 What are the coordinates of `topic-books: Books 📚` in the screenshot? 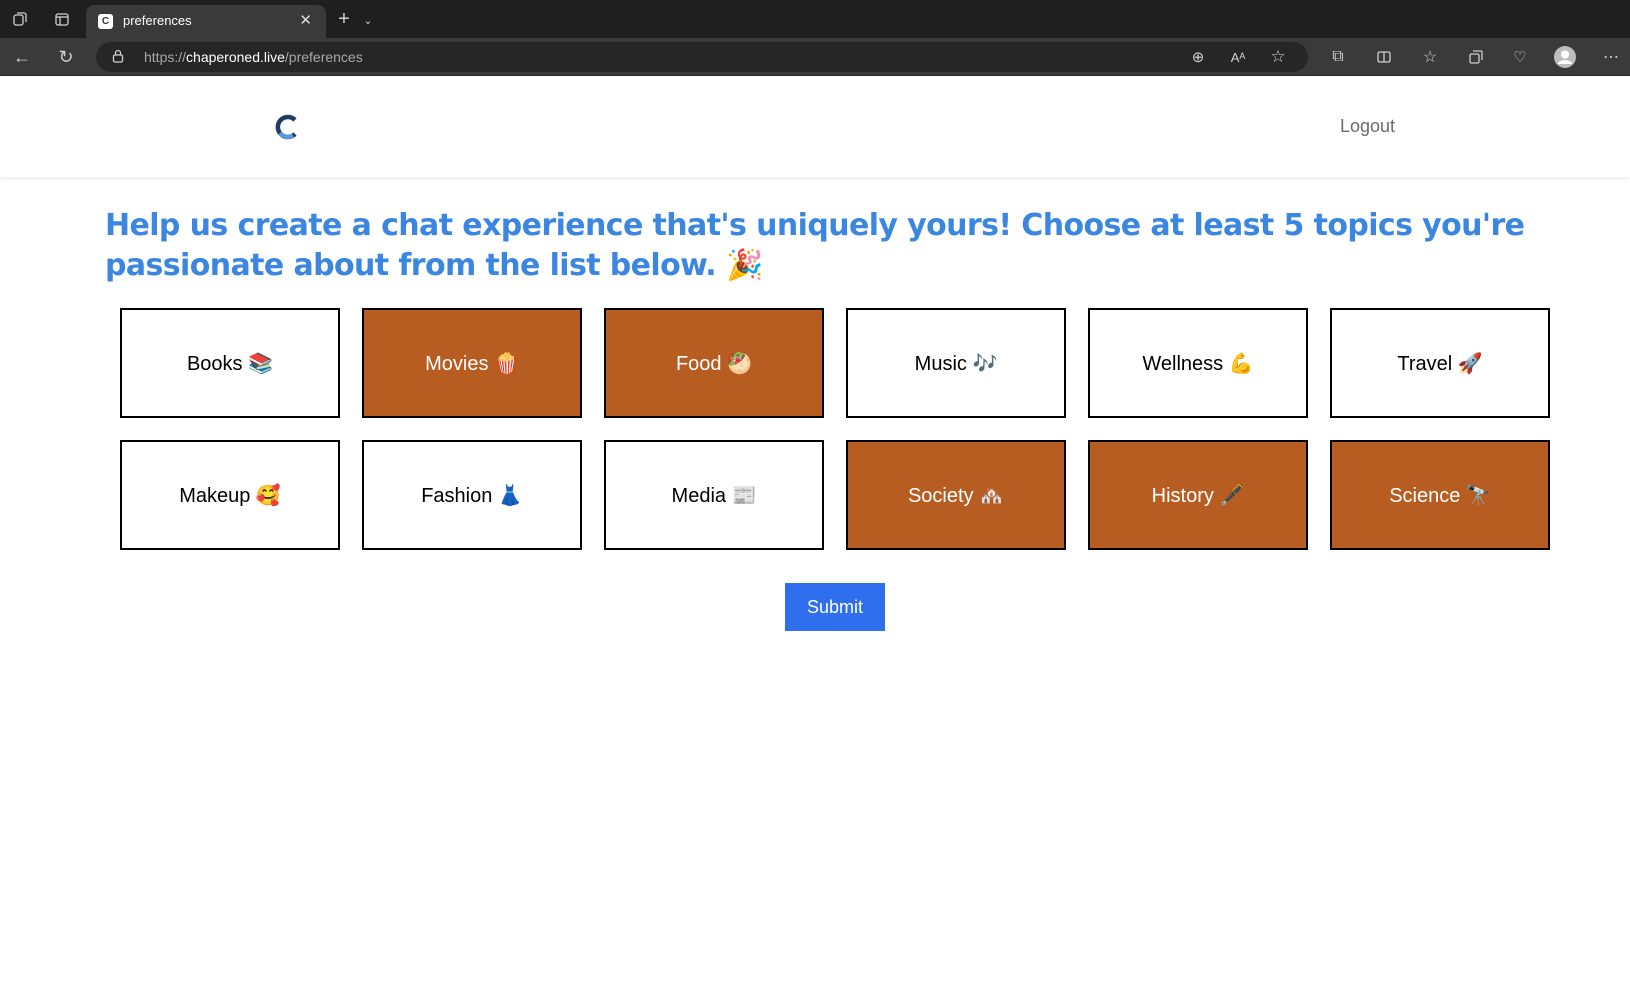 It's located at (230, 363).